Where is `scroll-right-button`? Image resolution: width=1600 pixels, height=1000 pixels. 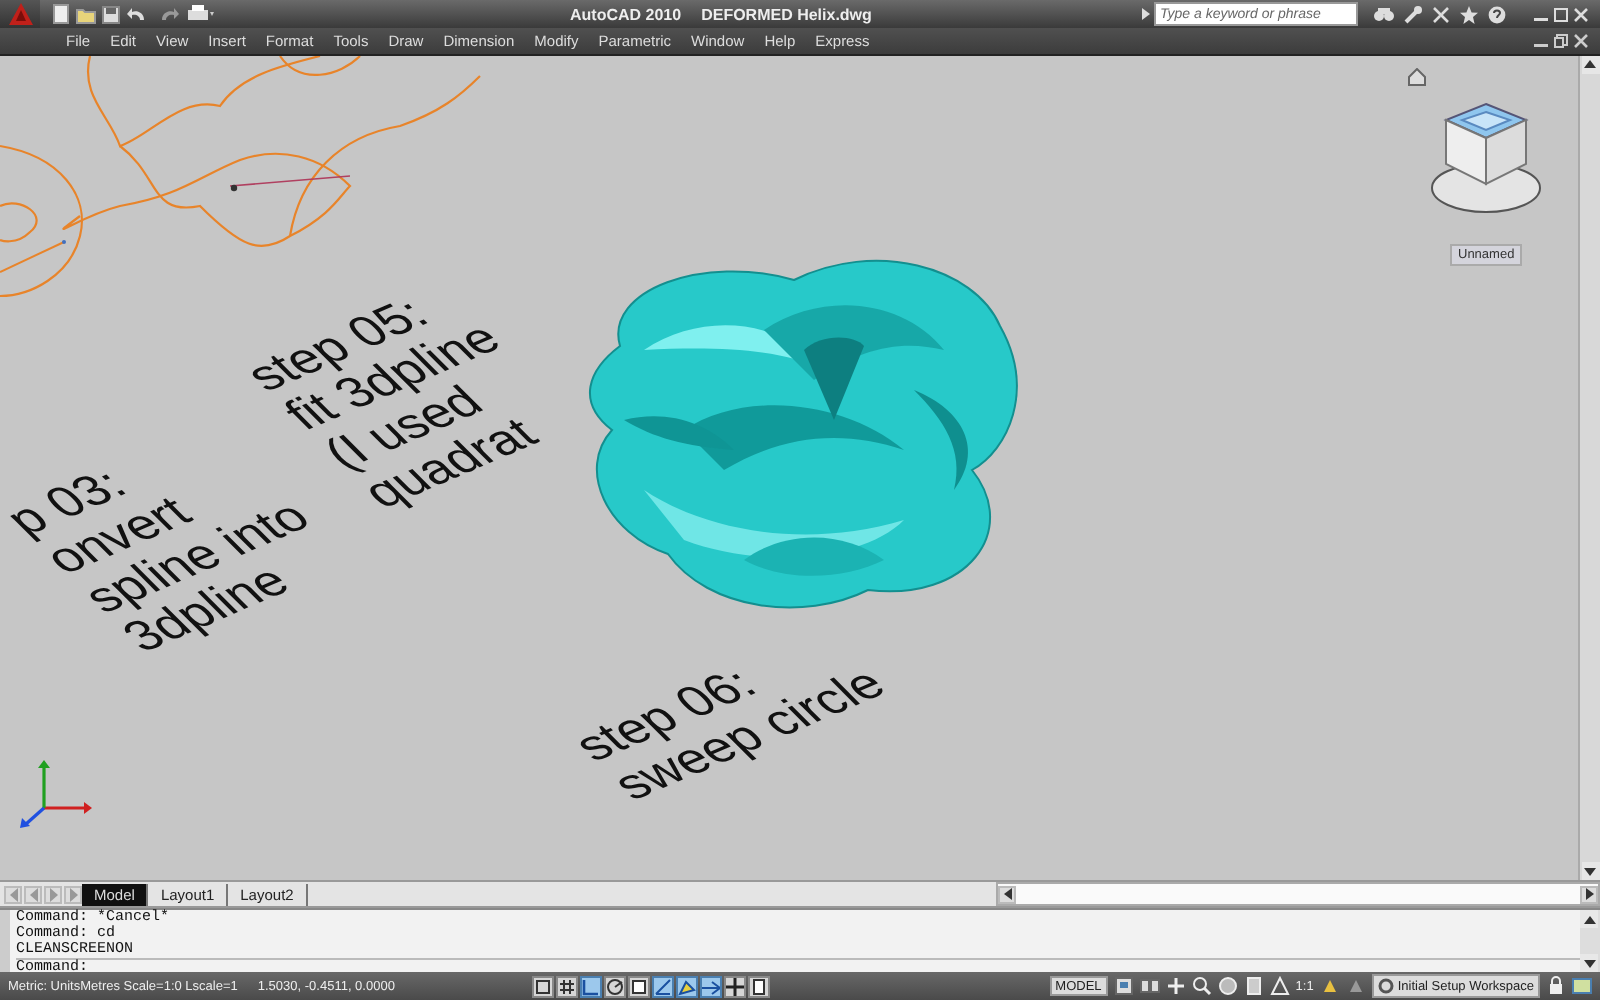 scroll-right-button is located at coordinates (1589, 894).